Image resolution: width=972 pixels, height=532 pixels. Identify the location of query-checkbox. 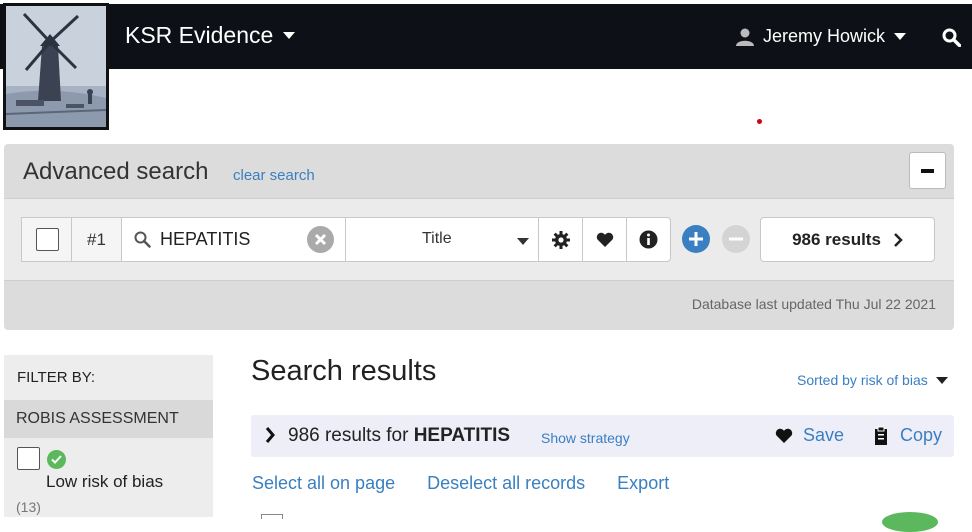
(47, 239).